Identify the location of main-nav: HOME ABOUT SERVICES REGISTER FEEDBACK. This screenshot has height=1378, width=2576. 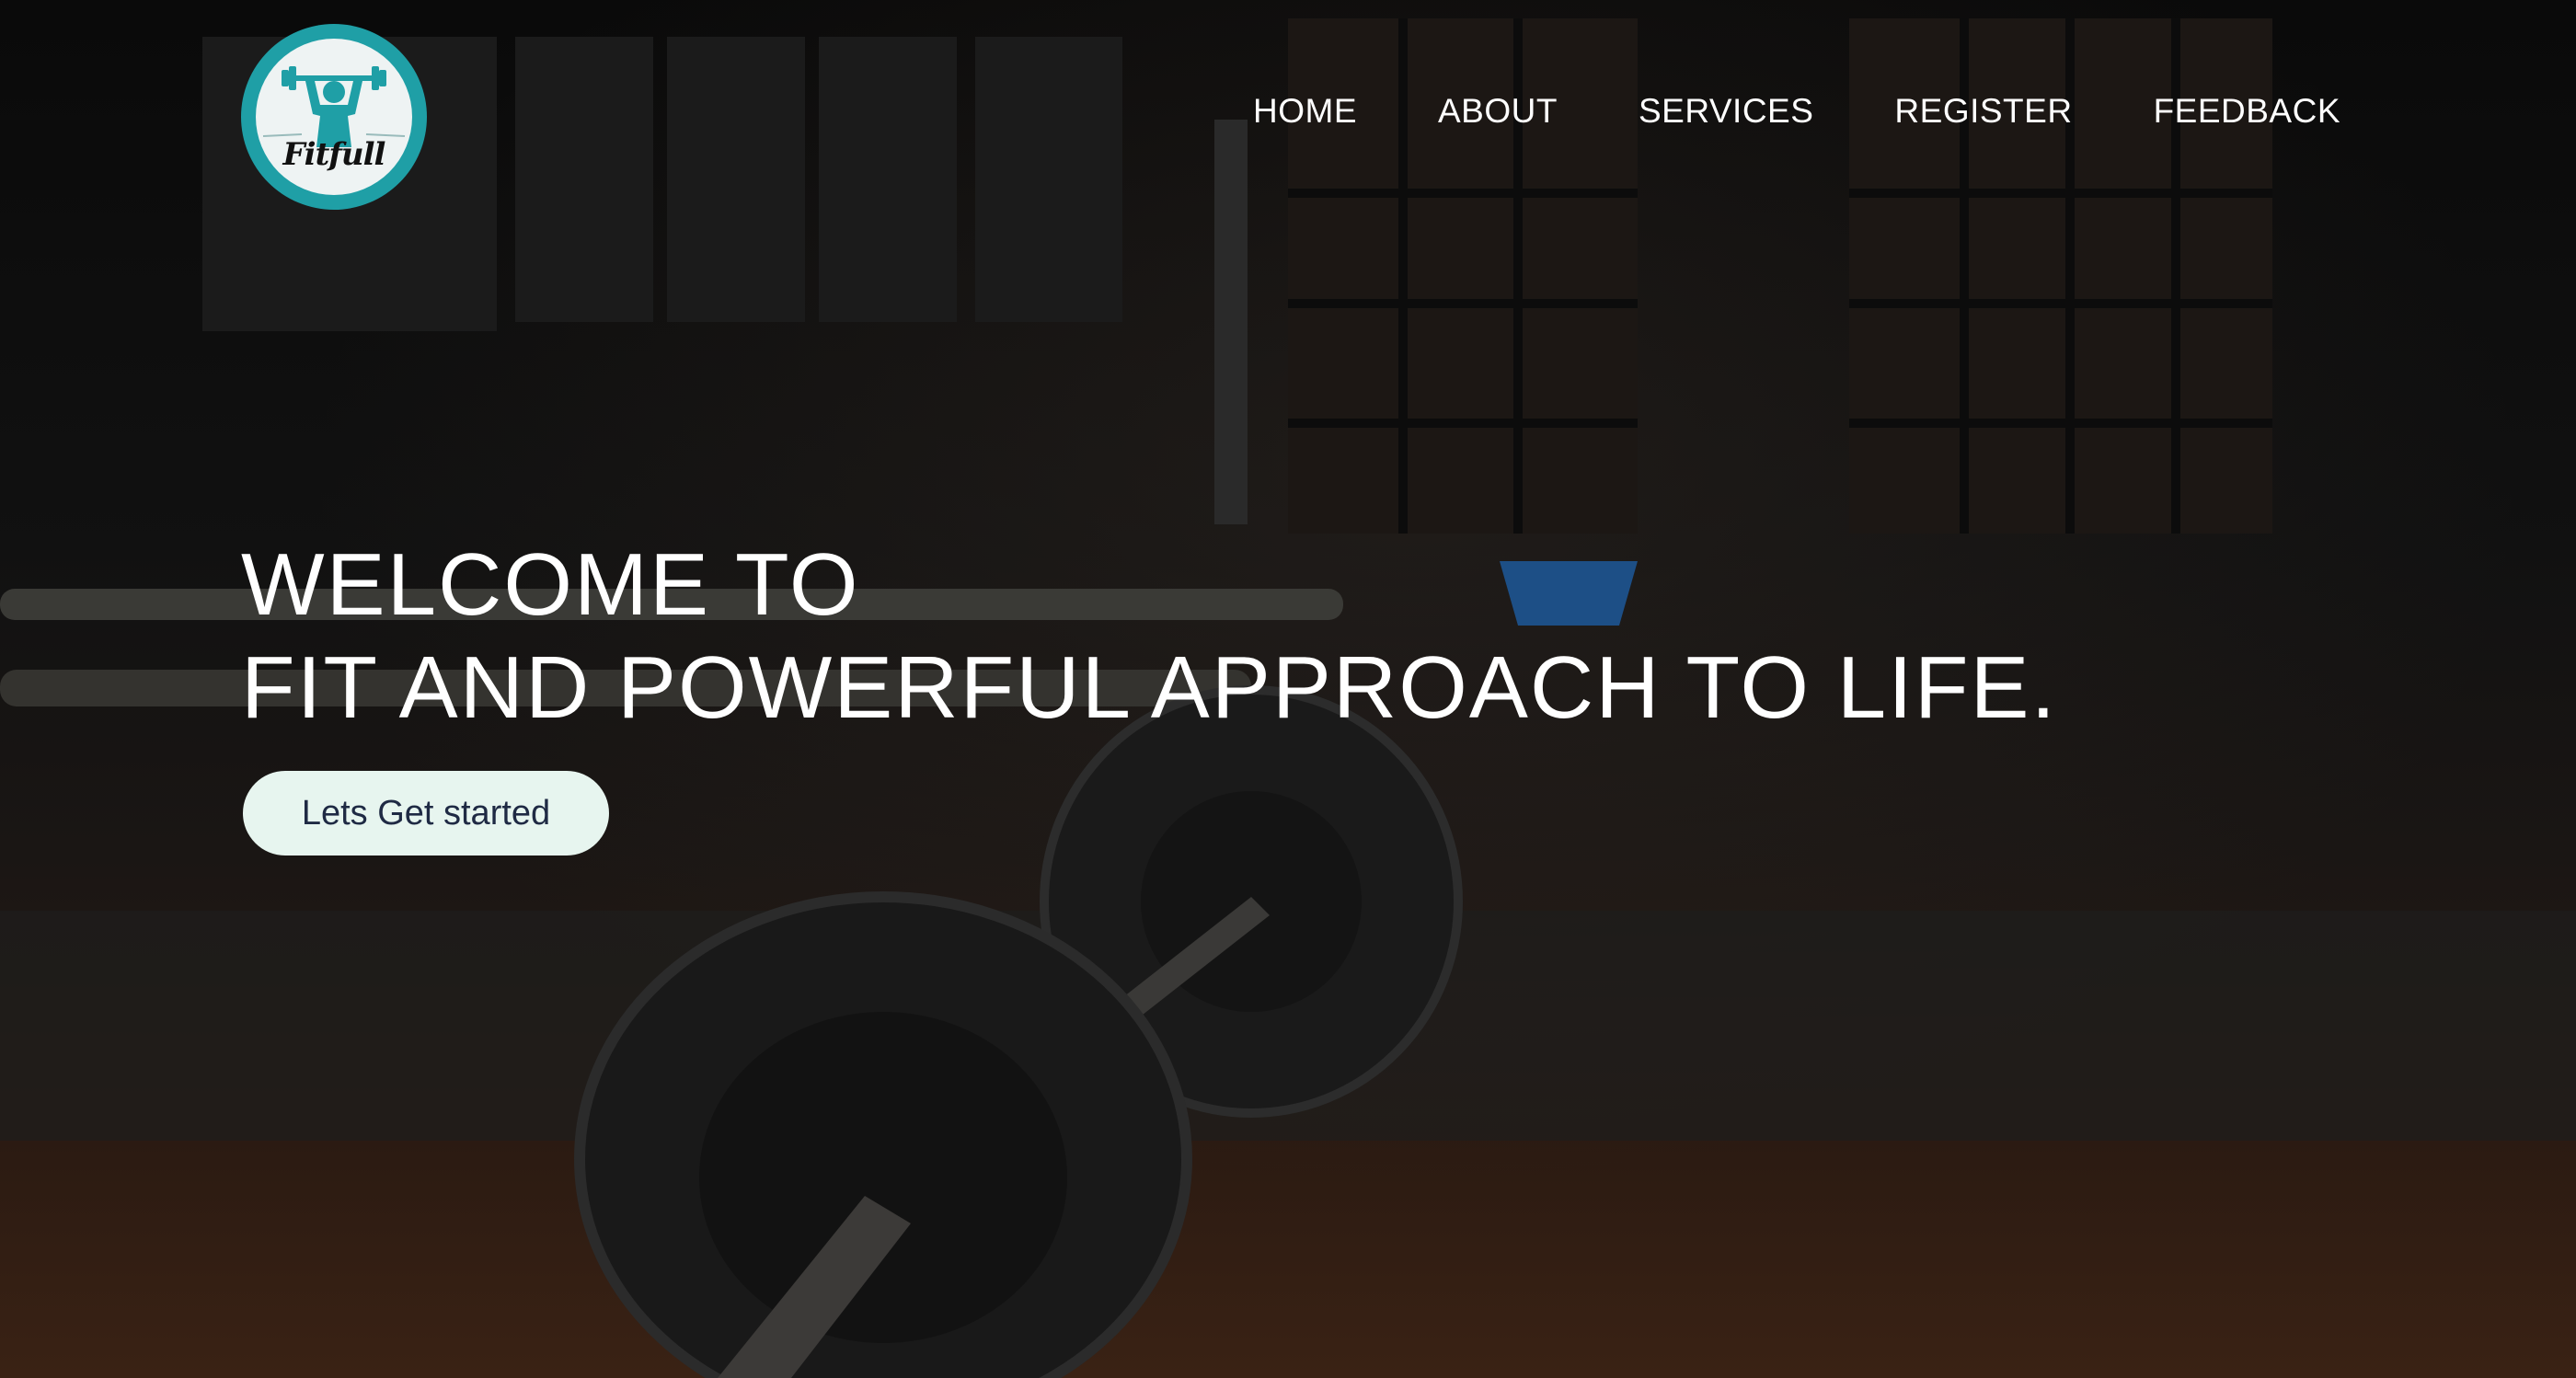
(1756, 111).